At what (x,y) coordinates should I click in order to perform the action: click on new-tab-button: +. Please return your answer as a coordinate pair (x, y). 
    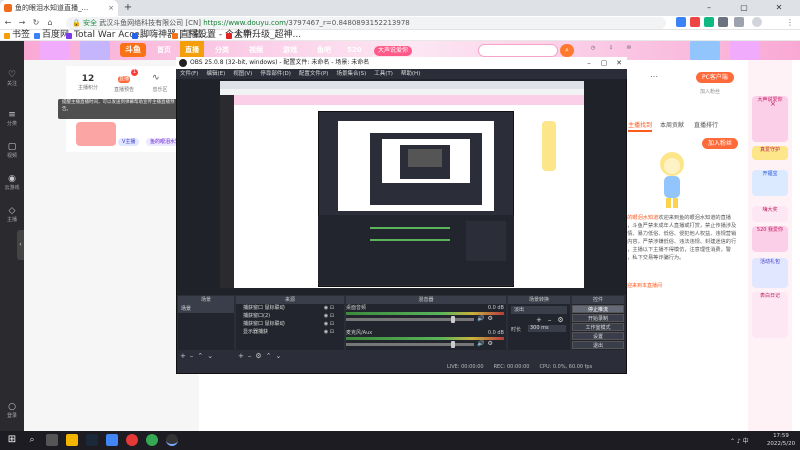
    Looking at the image, I should click on (128, 8).